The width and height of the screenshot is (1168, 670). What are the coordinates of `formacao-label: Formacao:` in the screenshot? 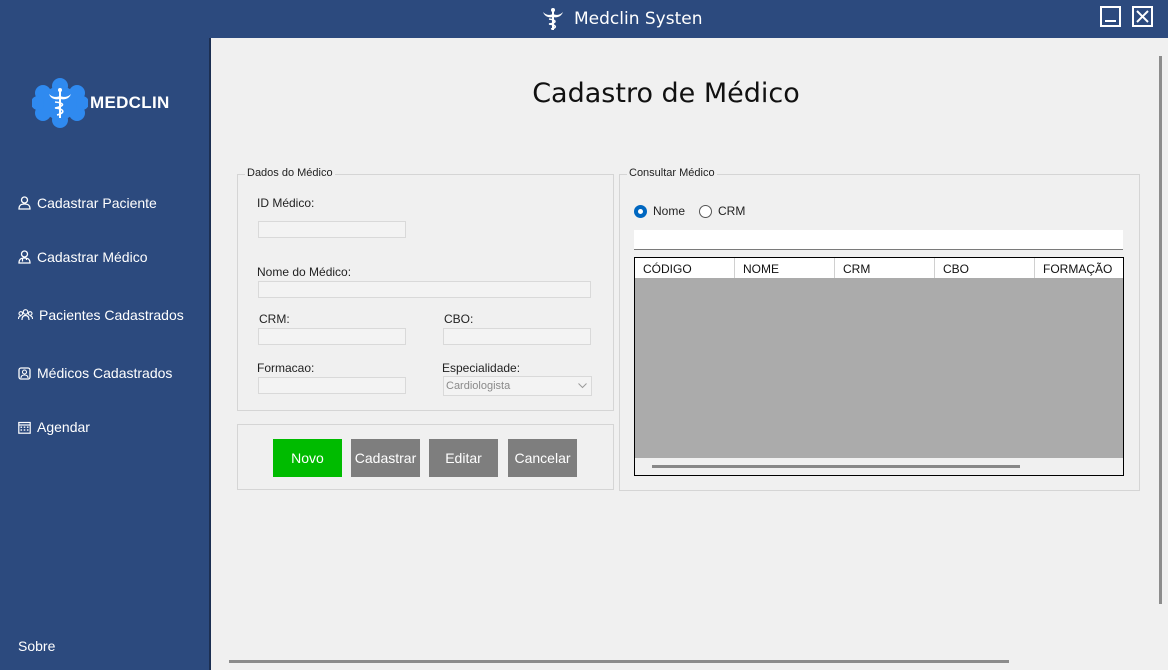 It's located at (286, 368).